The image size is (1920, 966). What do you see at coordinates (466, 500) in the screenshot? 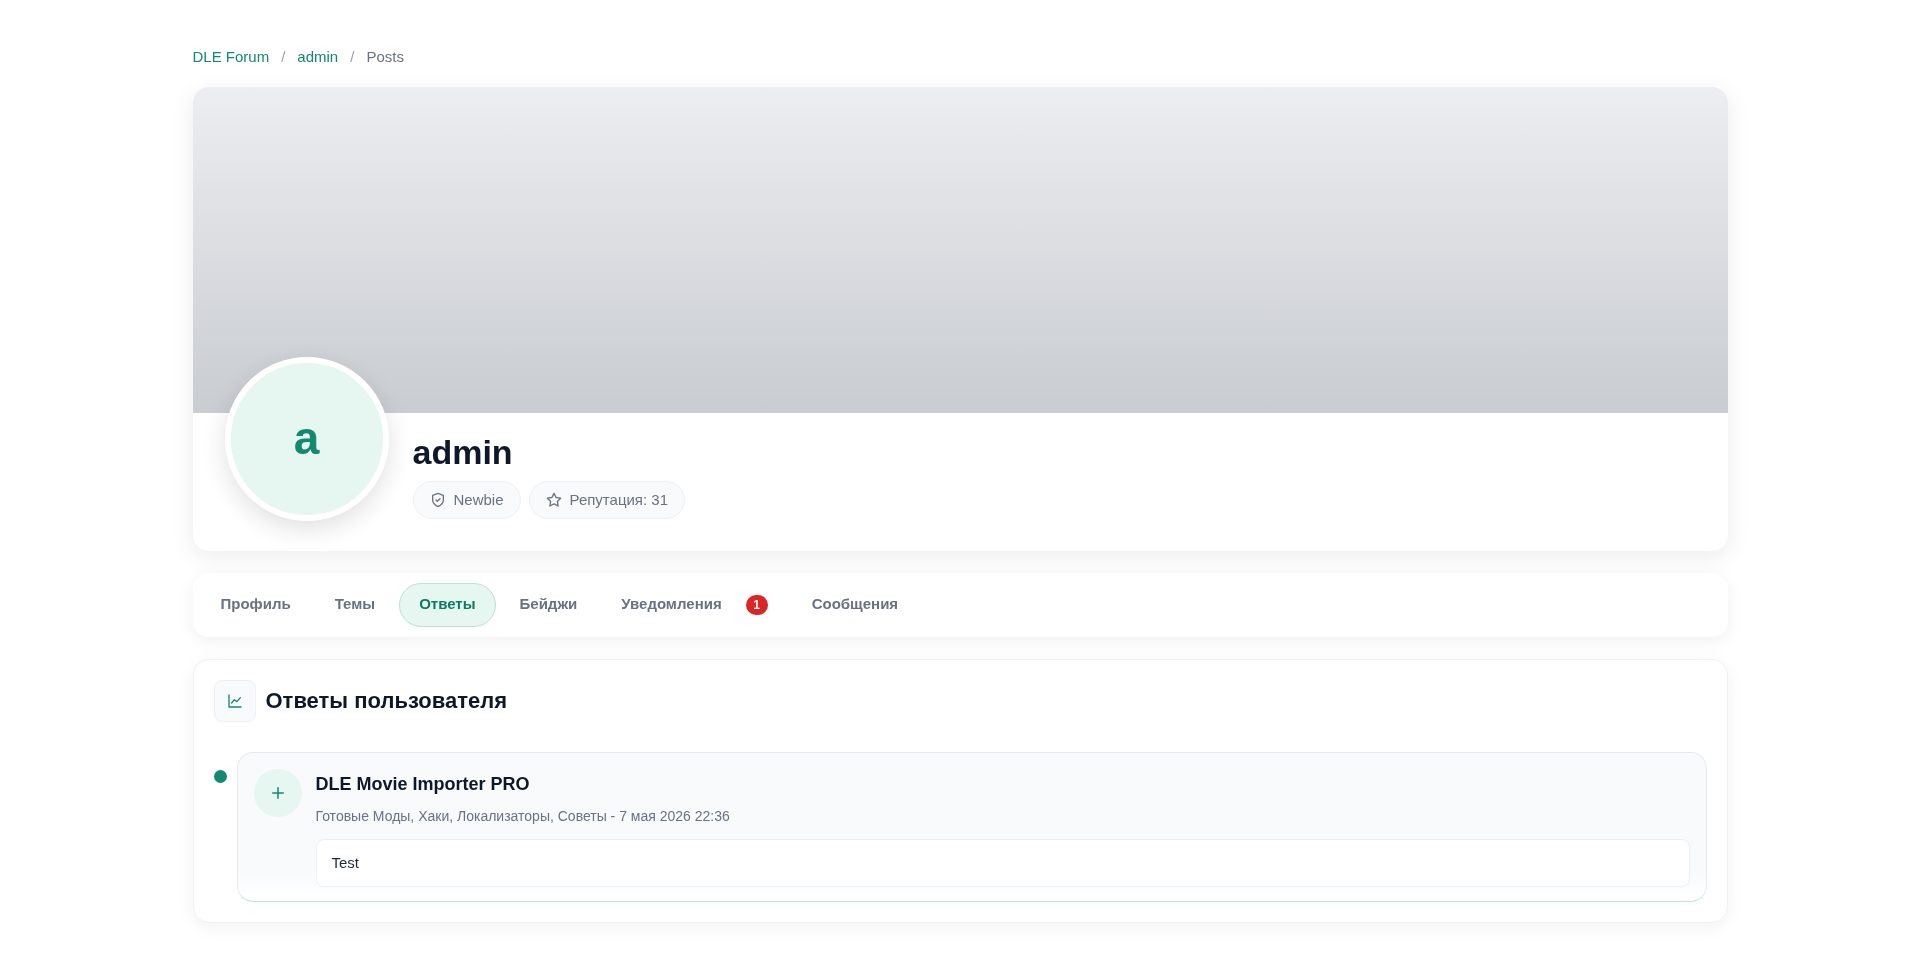
I see `rank-badge: Newbie` at bounding box center [466, 500].